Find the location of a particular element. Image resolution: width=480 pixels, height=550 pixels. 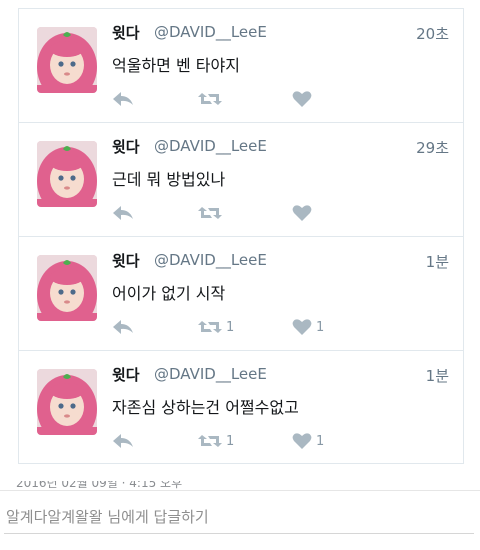

tweet-text: 근데 뭐 방법있나 is located at coordinates (169, 179).